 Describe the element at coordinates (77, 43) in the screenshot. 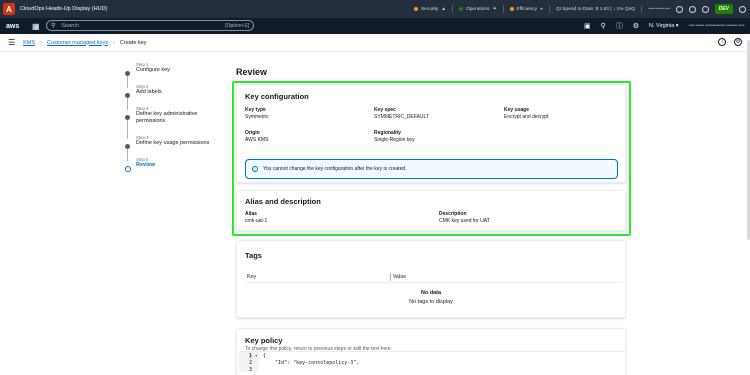

I see `breadcrumb-customer-managed-keys: Customer managed keys` at that location.